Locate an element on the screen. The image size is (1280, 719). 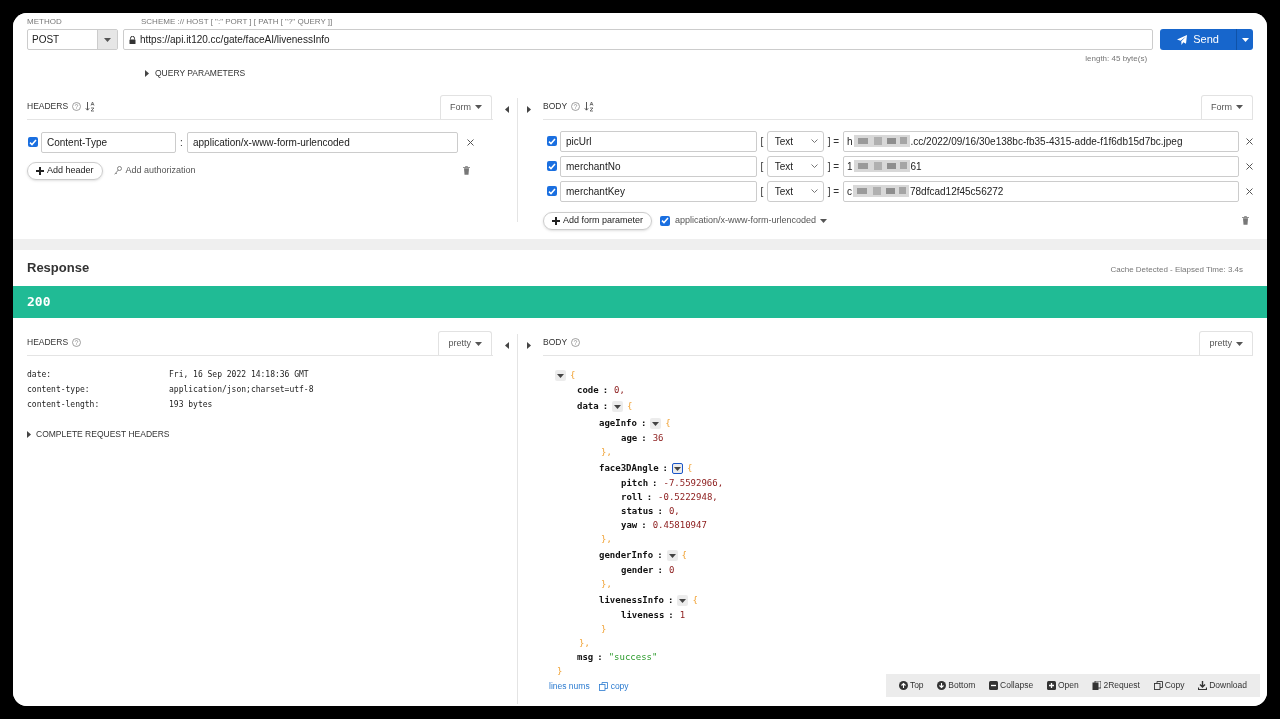
add-authorization-button: Add authorization is located at coordinates (154, 171).